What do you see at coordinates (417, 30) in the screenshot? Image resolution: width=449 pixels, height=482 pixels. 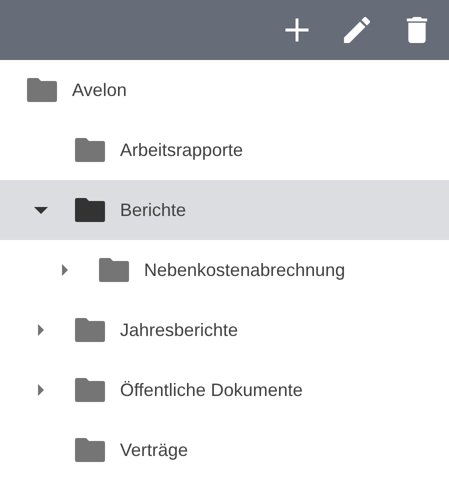 I see `trash-button` at bounding box center [417, 30].